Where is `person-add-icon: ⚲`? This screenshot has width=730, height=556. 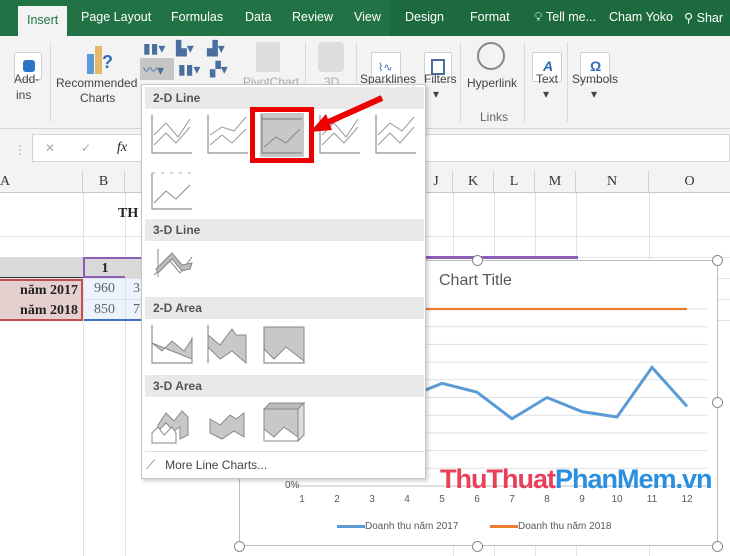 person-add-icon: ⚲ is located at coordinates (689, 18).